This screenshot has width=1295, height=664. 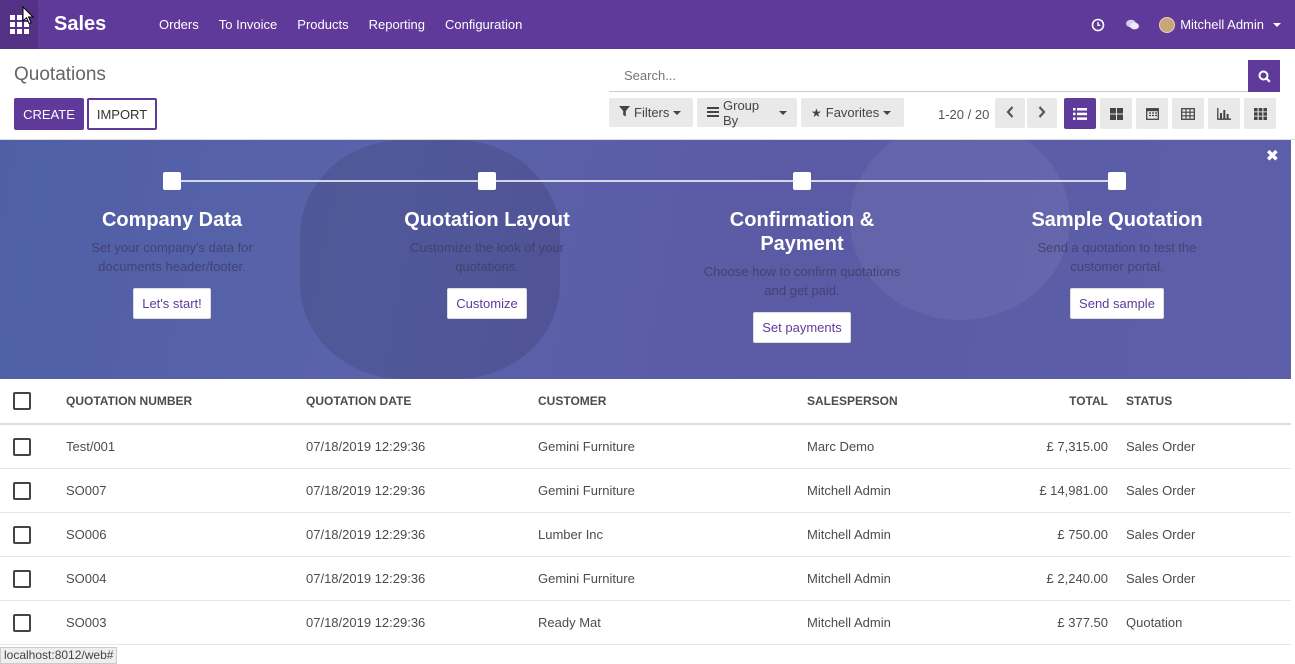 I want to click on pager-next-button, so click(x=1042, y=113).